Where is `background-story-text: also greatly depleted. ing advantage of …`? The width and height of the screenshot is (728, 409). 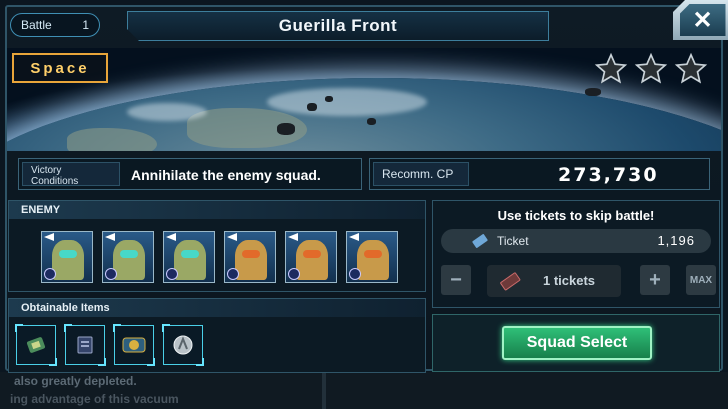 background-story-text: also greatly depleted. ing advantage of … is located at coordinates (364, 390).